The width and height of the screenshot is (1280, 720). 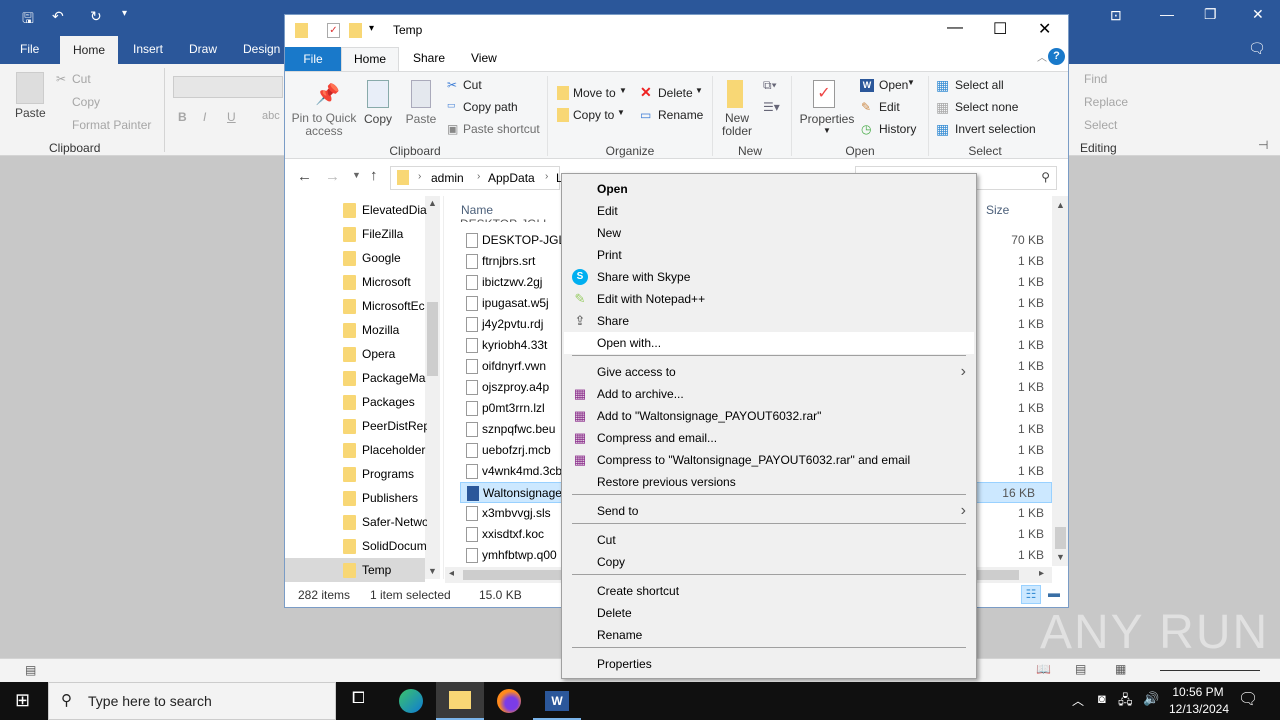 I want to click on history-button: History, so click(x=897, y=129).